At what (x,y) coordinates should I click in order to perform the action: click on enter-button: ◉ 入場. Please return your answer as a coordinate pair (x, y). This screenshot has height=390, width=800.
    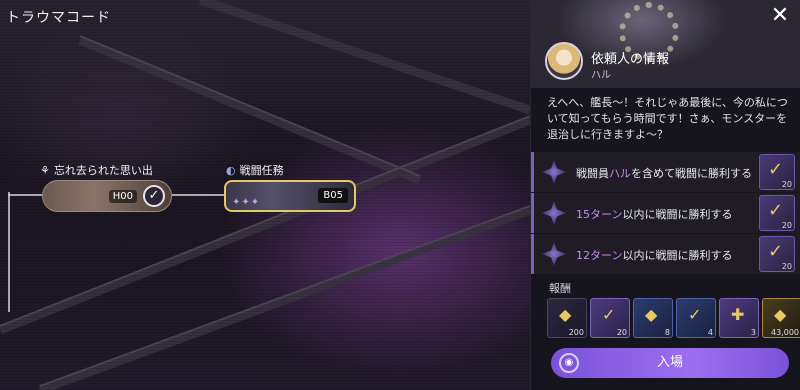
    Looking at the image, I should click on (670, 363).